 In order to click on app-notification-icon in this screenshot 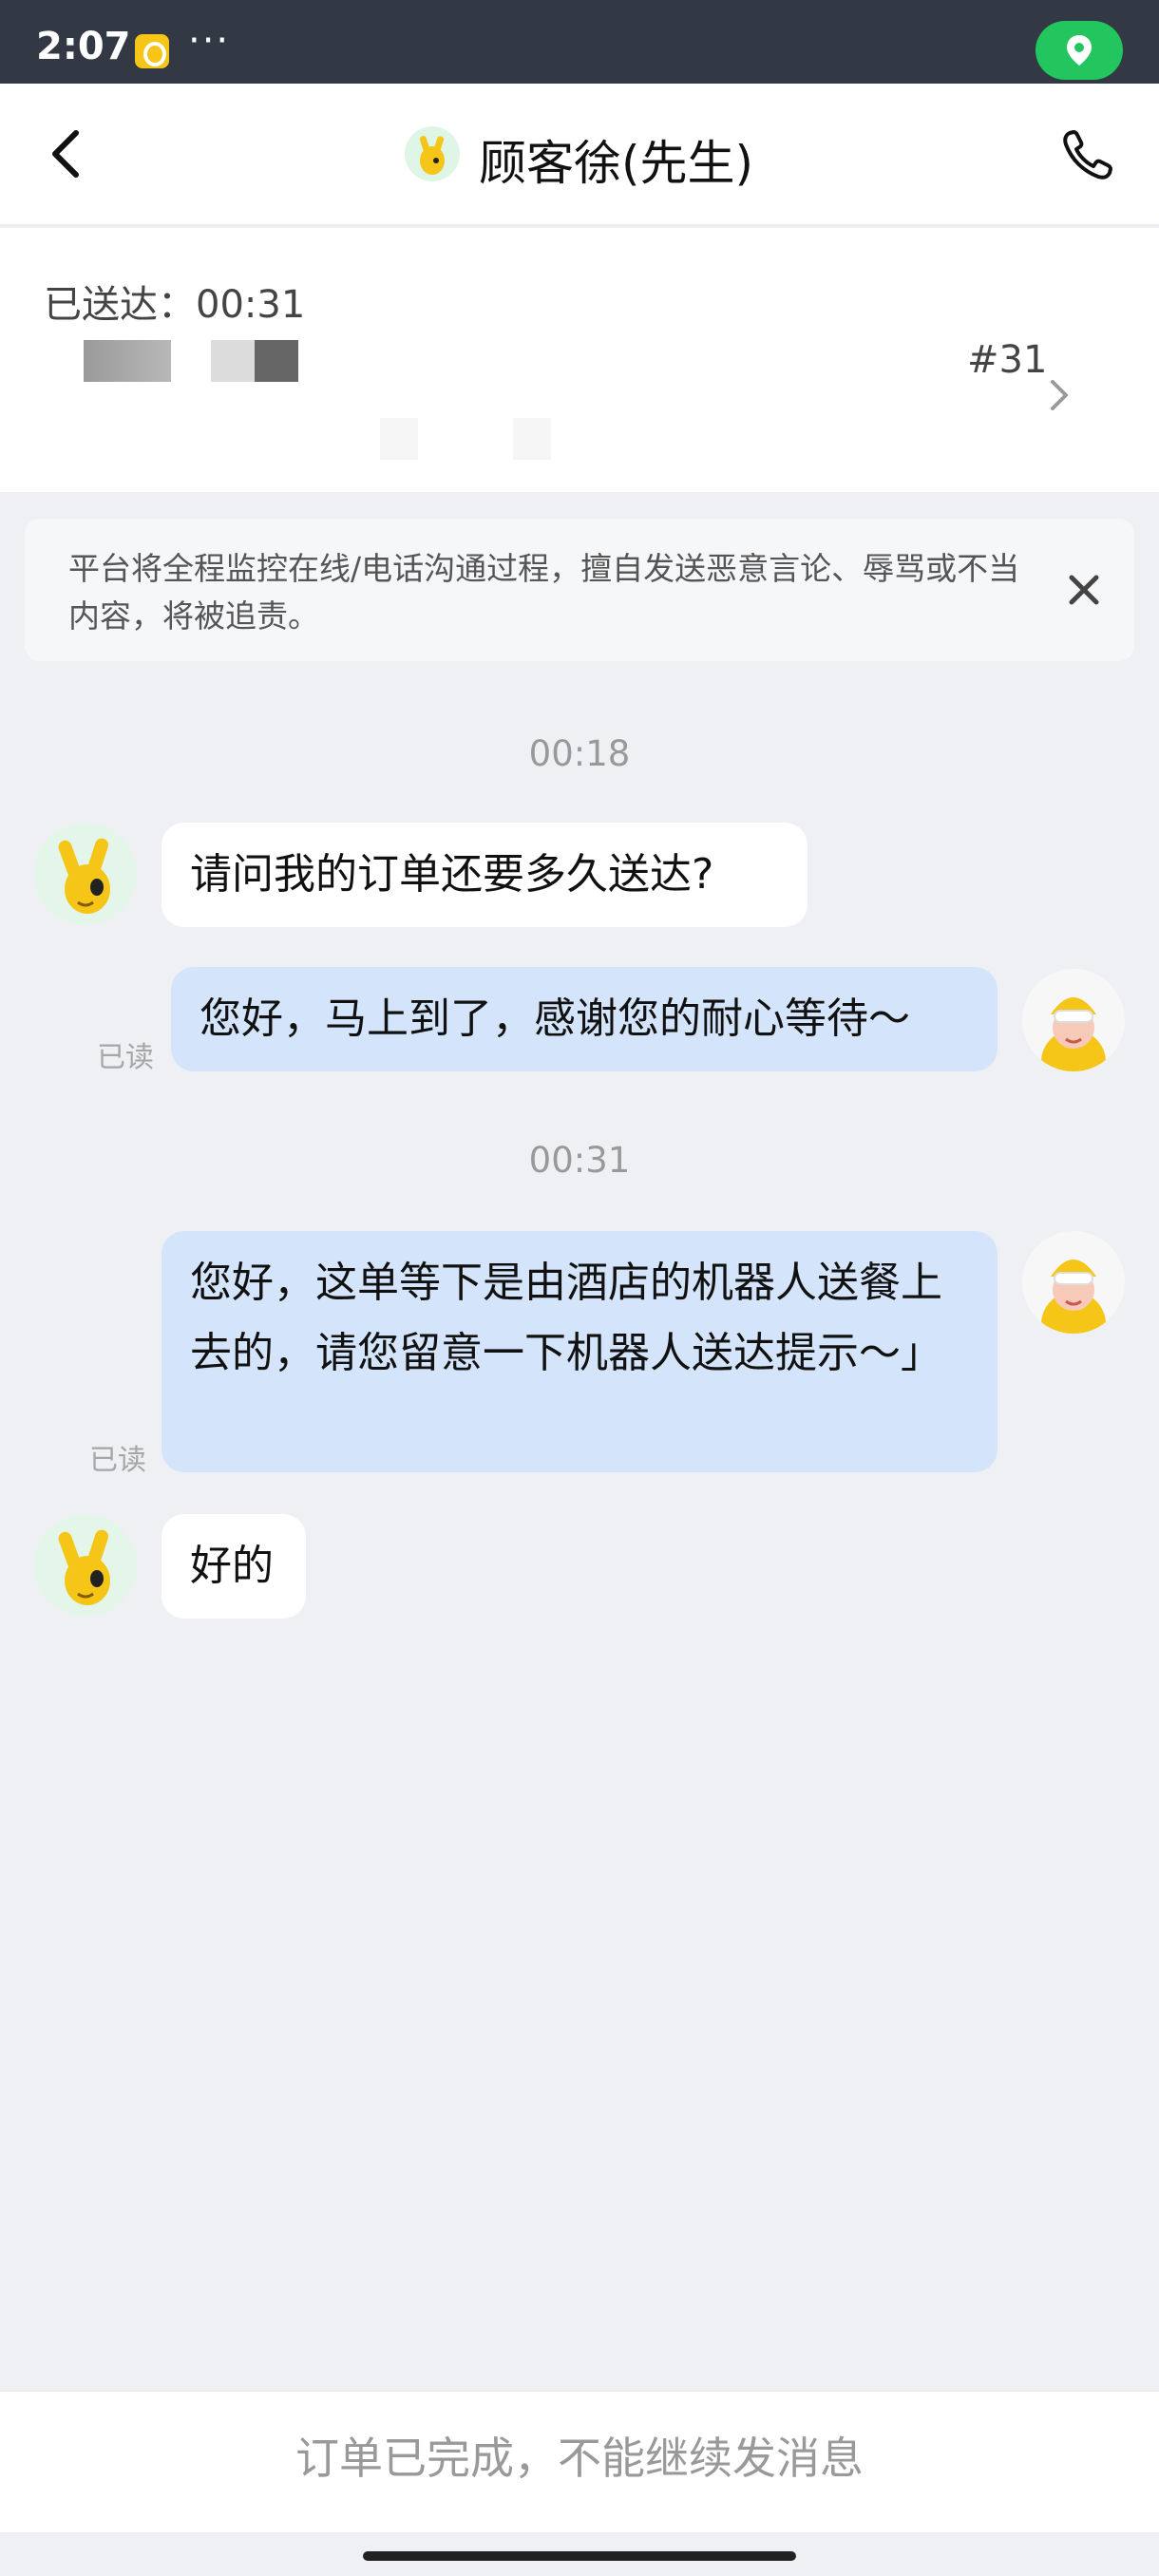, I will do `click(152, 51)`.